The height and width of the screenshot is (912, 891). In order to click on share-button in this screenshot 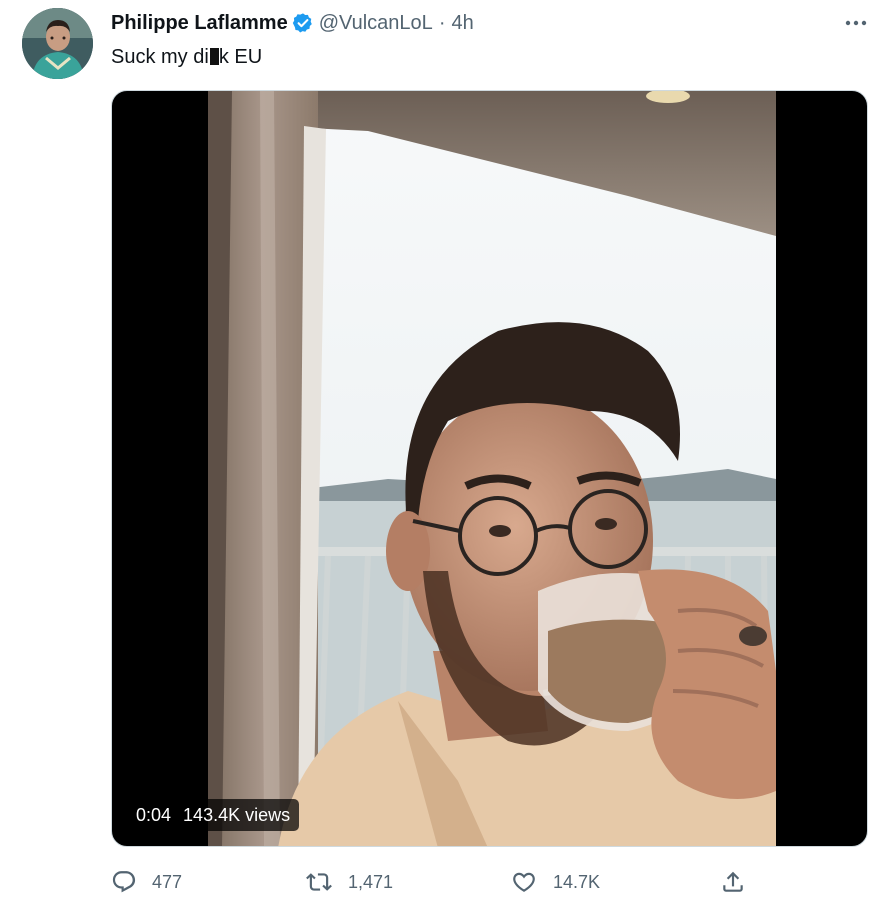, I will do `click(733, 882)`.